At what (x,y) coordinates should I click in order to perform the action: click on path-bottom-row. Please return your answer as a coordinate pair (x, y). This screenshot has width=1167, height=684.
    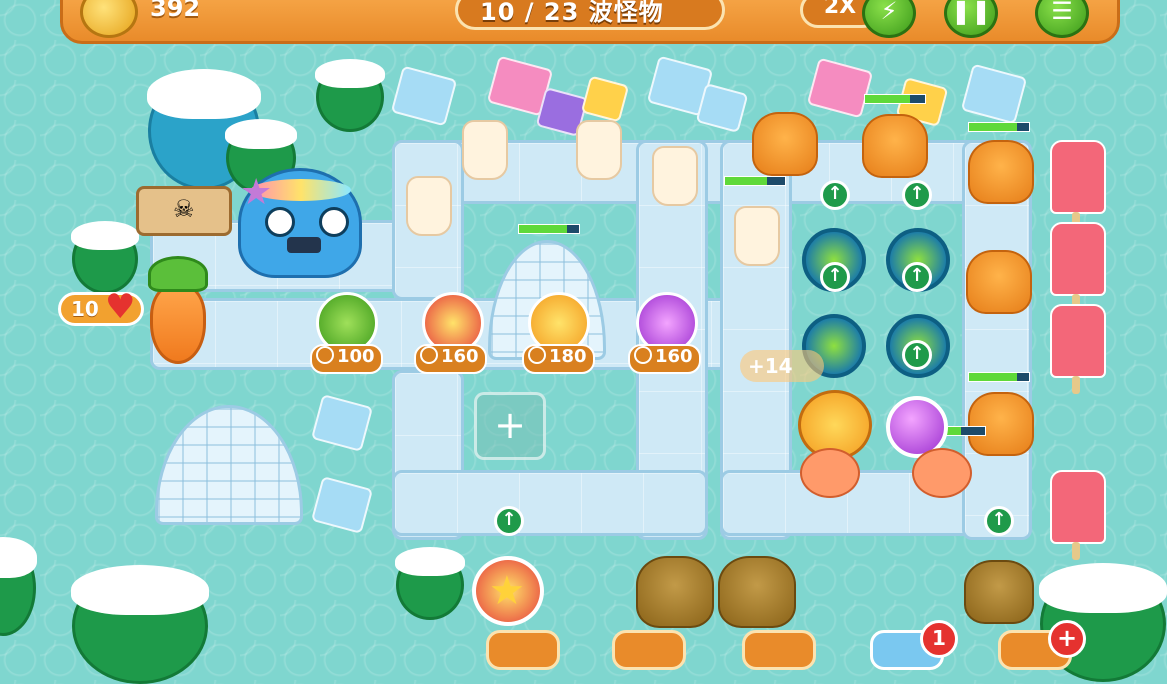
    Looking at the image, I should click on (550, 503).